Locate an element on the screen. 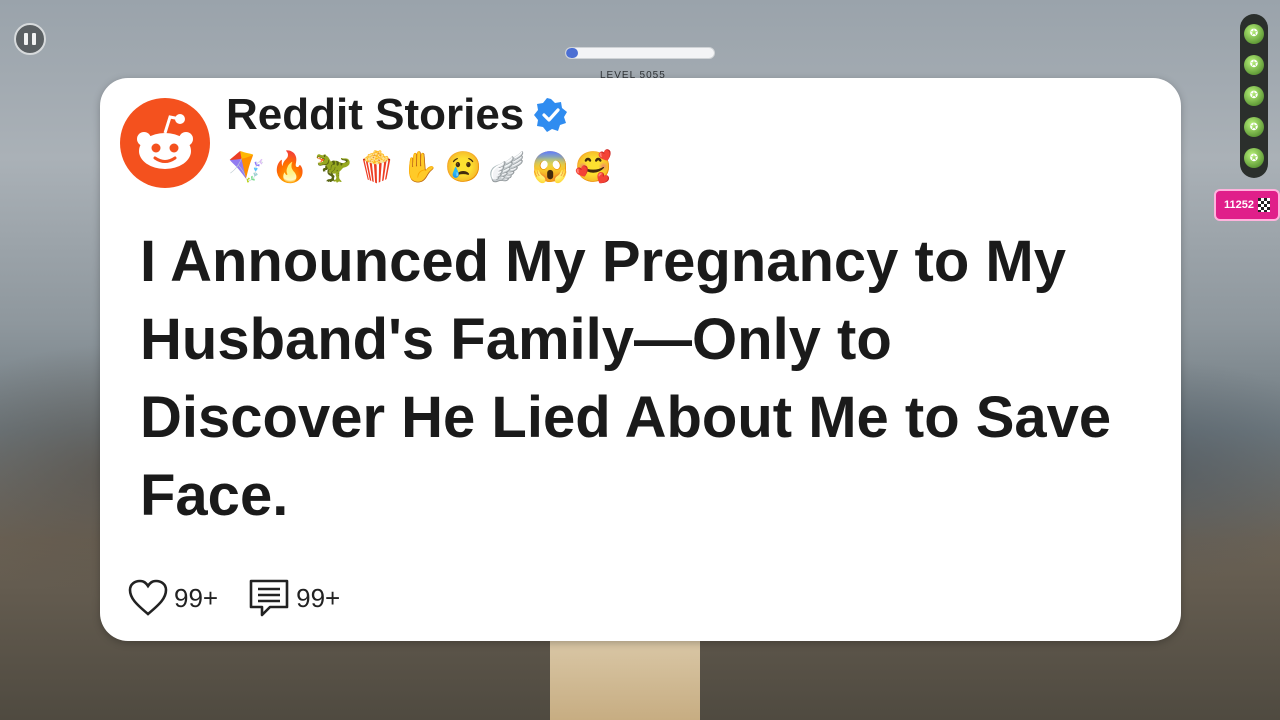 The height and width of the screenshot is (720, 1280). verified-badge-icon is located at coordinates (551, 115).